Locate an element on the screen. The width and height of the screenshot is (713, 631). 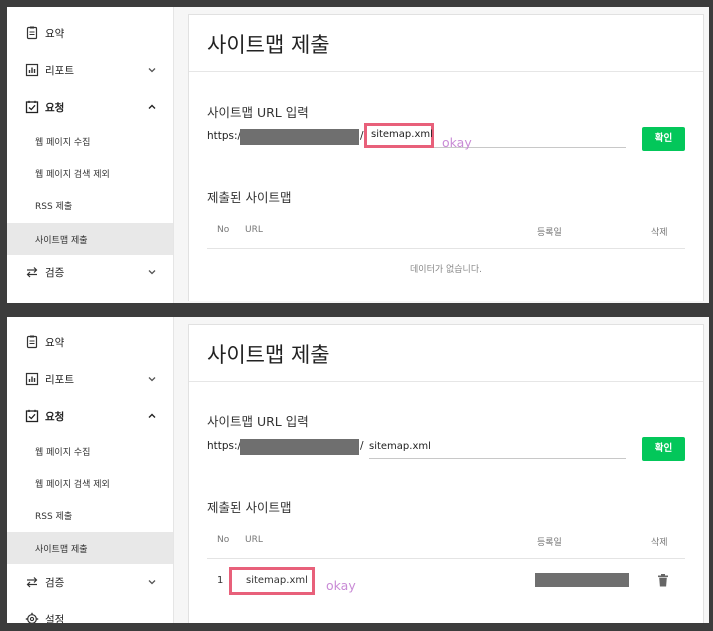
gear-icon is located at coordinates (32, 617).